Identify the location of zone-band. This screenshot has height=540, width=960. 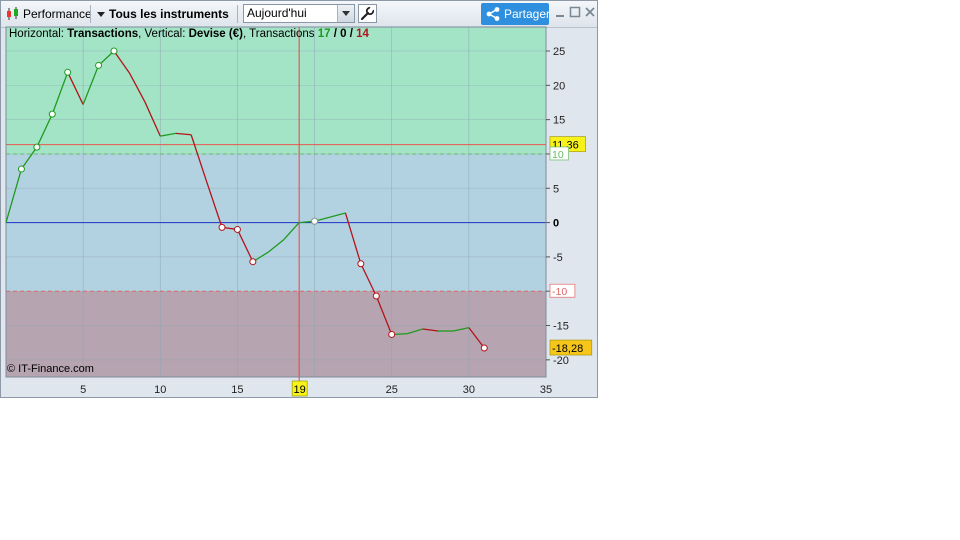
(276, 90).